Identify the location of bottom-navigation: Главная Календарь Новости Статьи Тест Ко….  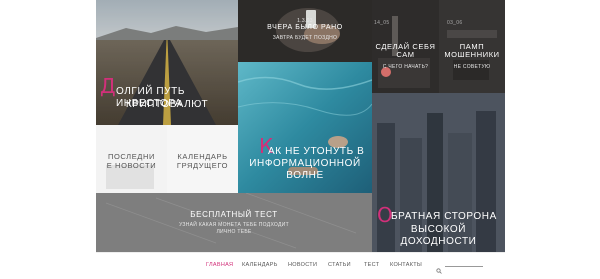
(300, 264).